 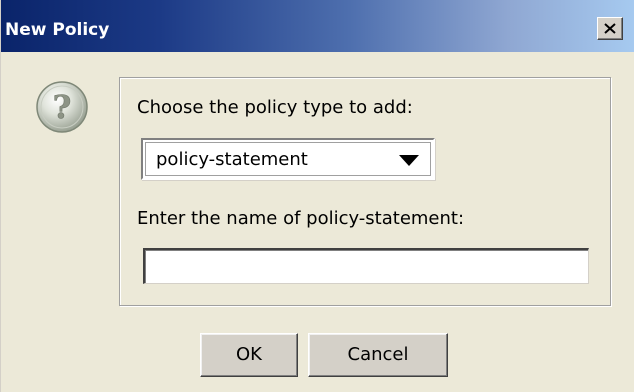 I want to click on cancel-button: Cancel, so click(x=378, y=355).